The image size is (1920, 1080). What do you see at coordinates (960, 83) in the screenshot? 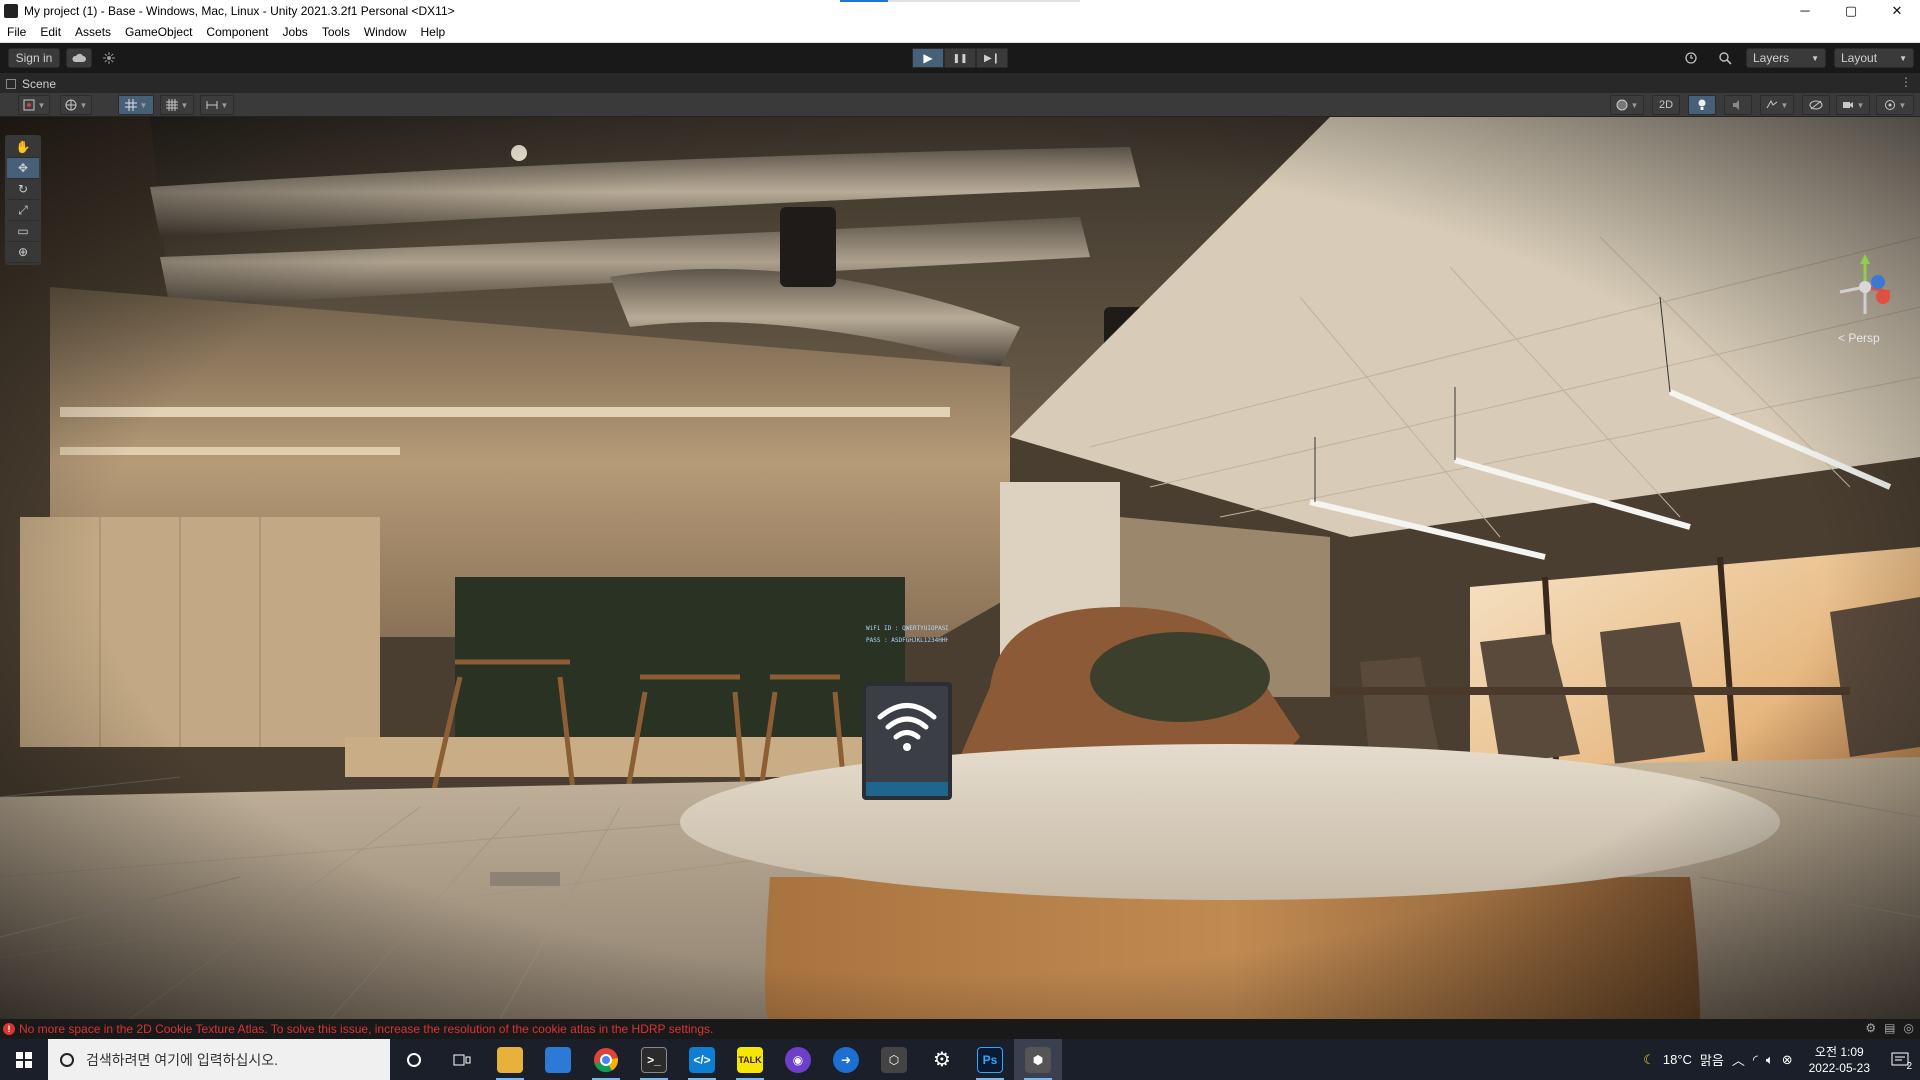
I see `scene-tab-bar: Scene ⋮` at bounding box center [960, 83].